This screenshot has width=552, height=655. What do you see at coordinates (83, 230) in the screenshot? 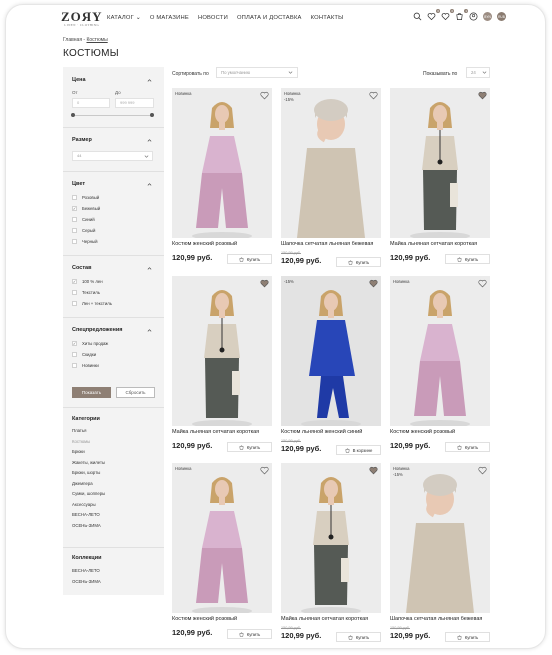
I see `color-option-gray: Серый` at bounding box center [83, 230].